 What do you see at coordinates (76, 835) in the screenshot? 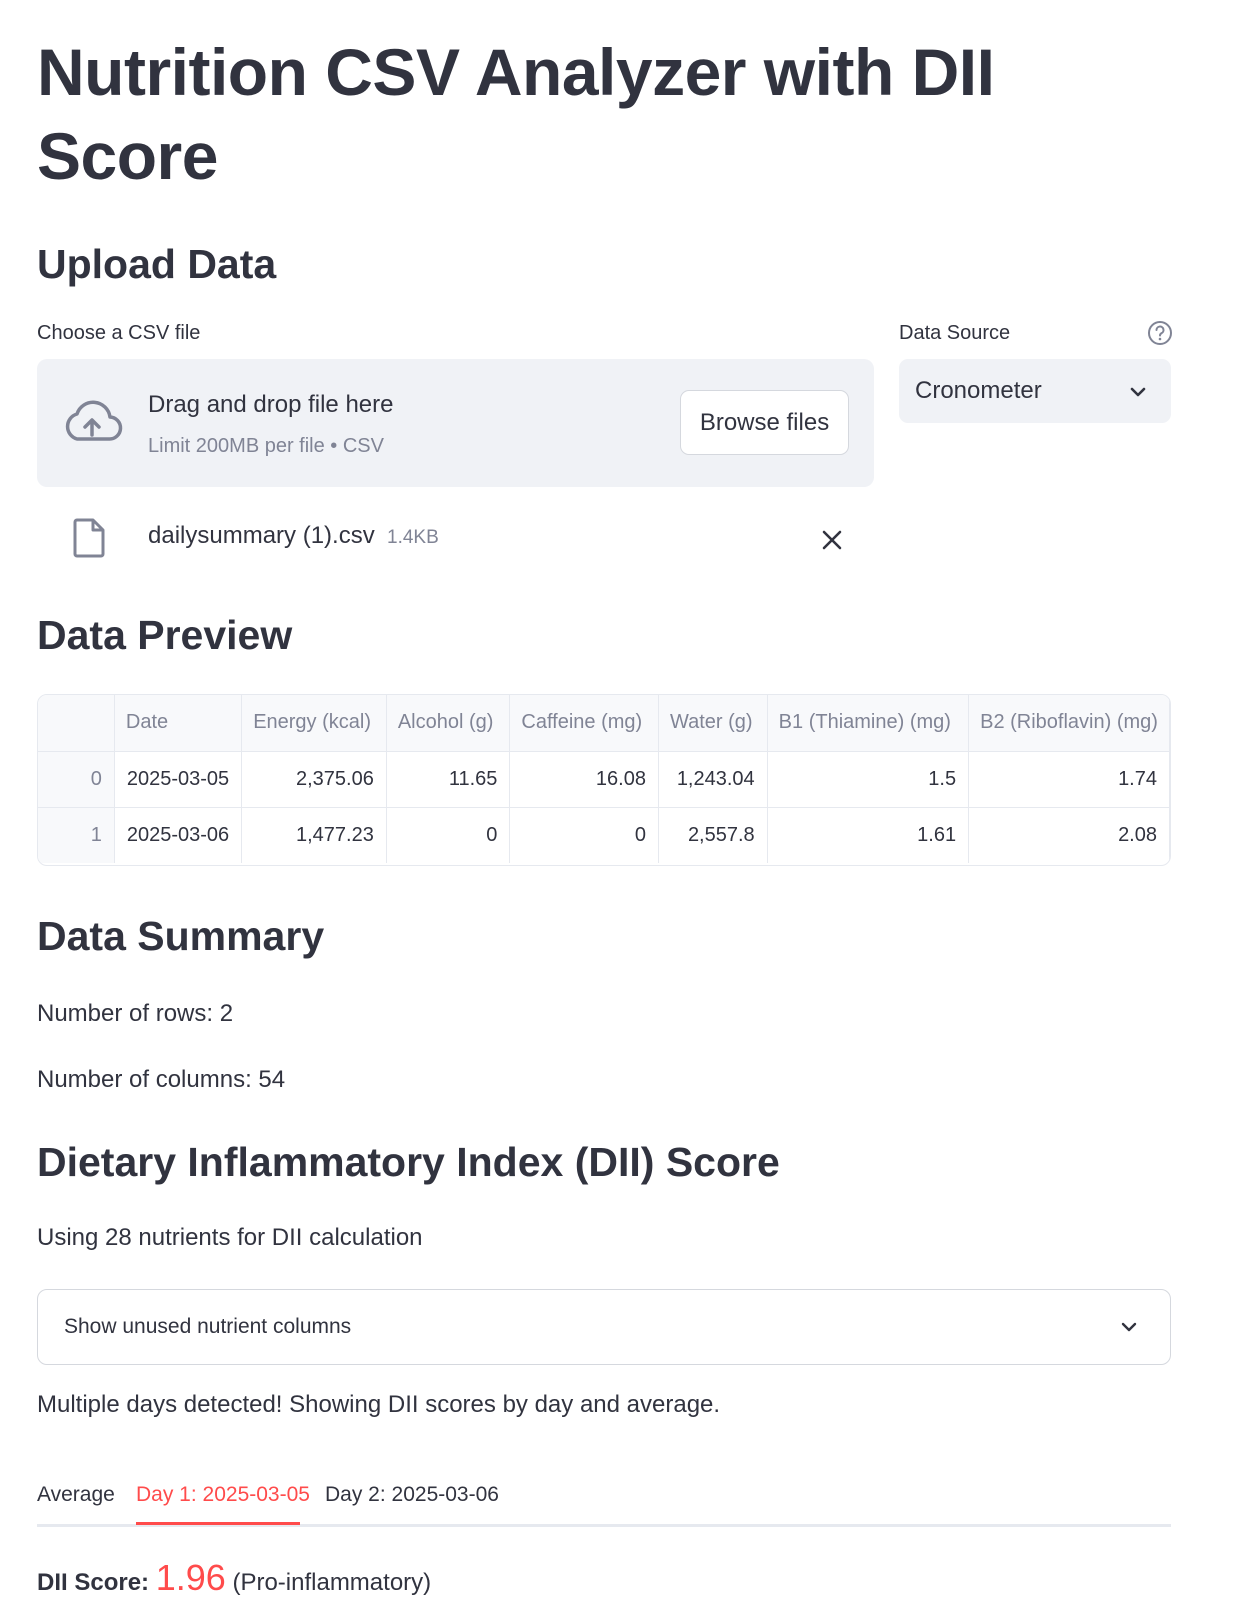
I see `row-index: 1` at bounding box center [76, 835].